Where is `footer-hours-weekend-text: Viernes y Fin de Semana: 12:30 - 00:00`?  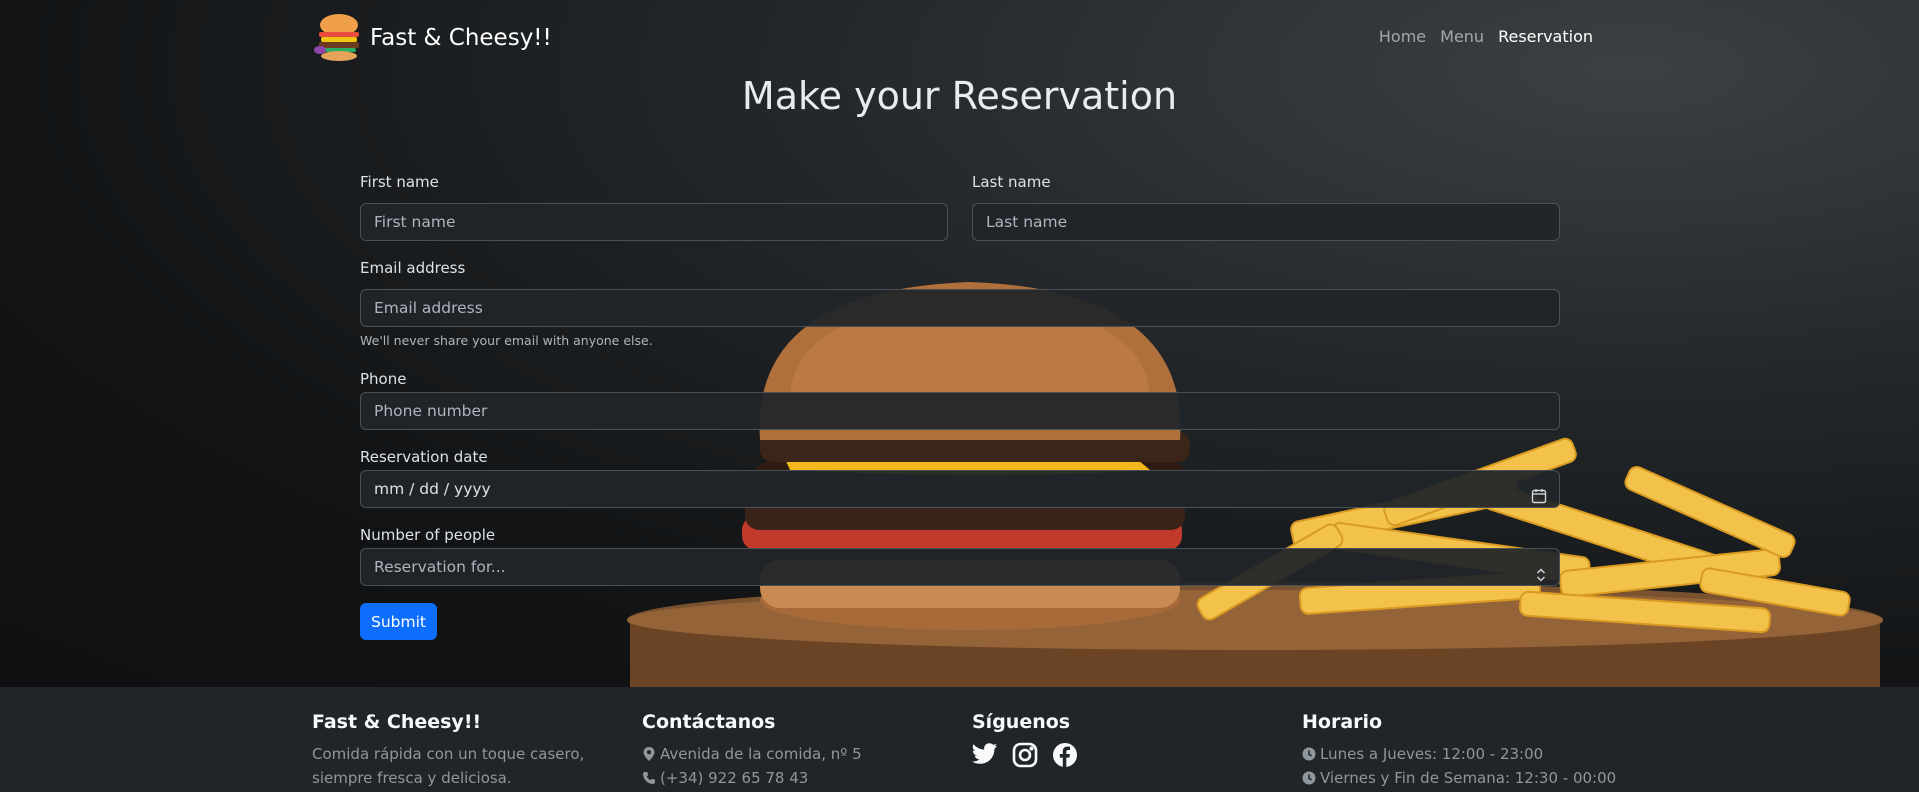
footer-hours-weekend-text: Viernes y Fin de Semana: 12:30 - 00:00 is located at coordinates (1468, 778).